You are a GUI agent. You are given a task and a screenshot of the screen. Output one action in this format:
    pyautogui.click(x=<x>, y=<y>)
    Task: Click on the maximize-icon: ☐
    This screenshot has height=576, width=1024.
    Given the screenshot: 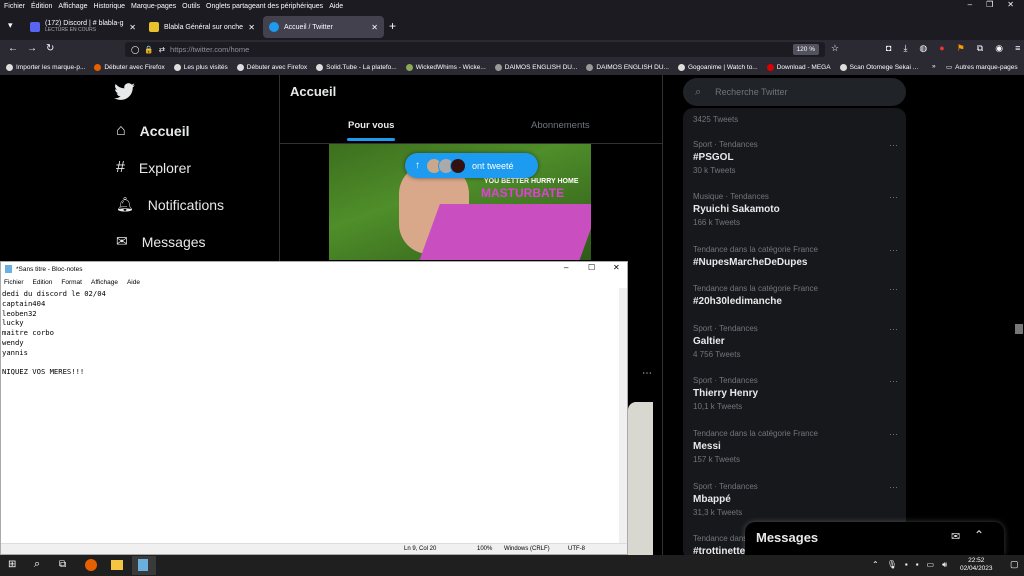 What is the action you would take?
    pyautogui.click(x=591, y=267)
    